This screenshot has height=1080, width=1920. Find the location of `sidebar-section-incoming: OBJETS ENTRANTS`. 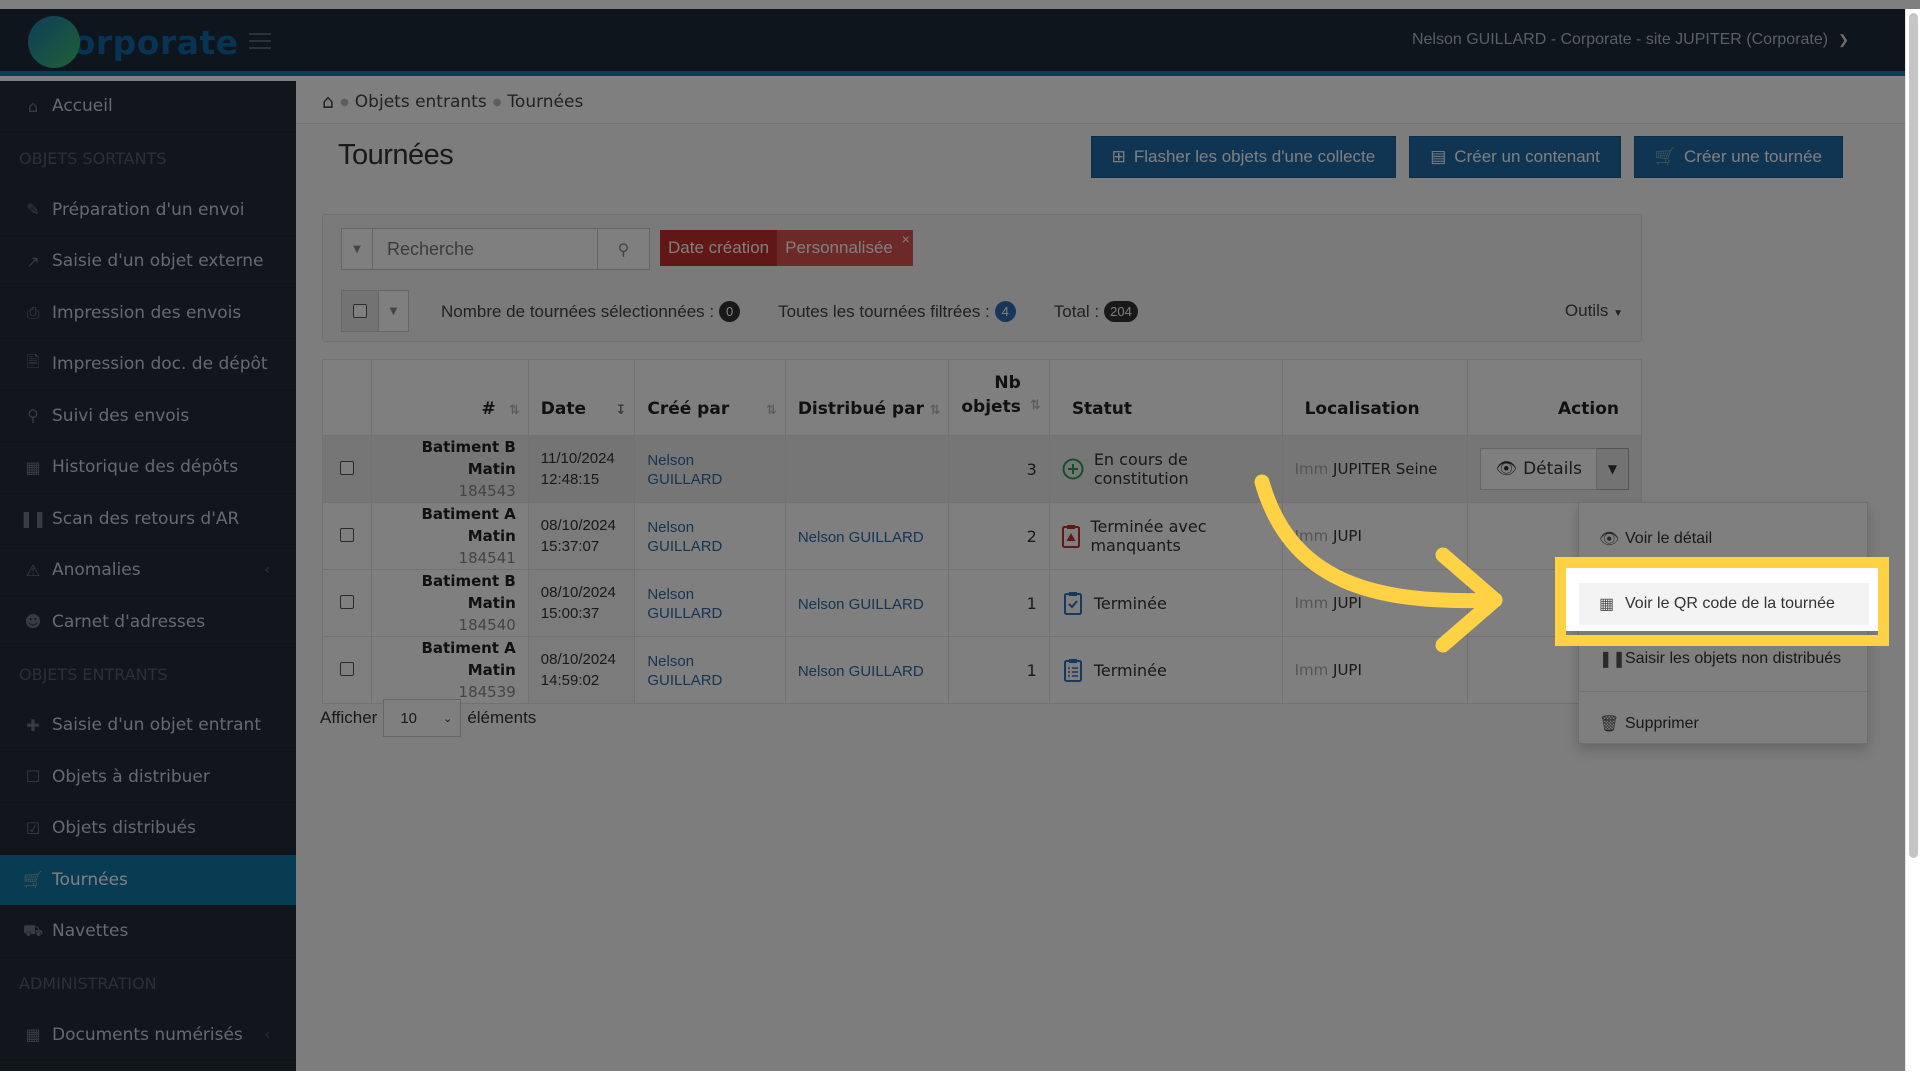

sidebar-section-incoming: OBJETS ENTRANTS is located at coordinates (93, 674).